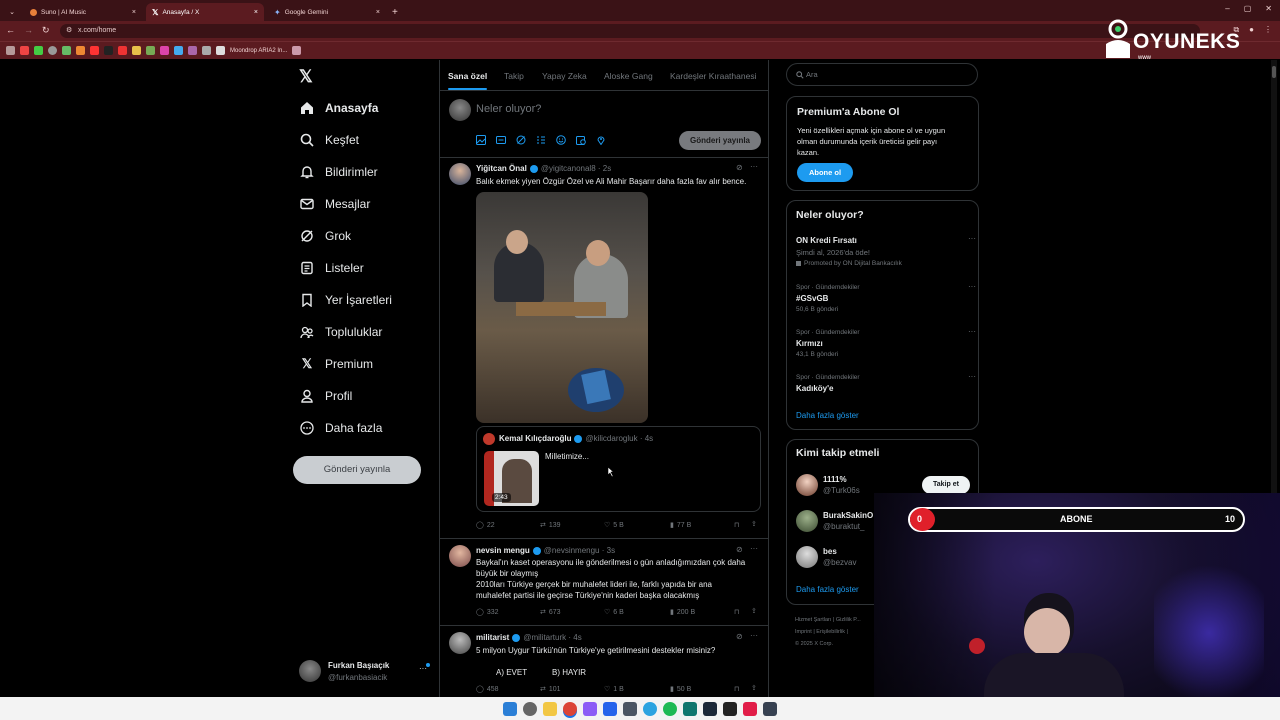 This screenshot has width=1280, height=720. I want to click on emoji-icon, so click(561, 140).